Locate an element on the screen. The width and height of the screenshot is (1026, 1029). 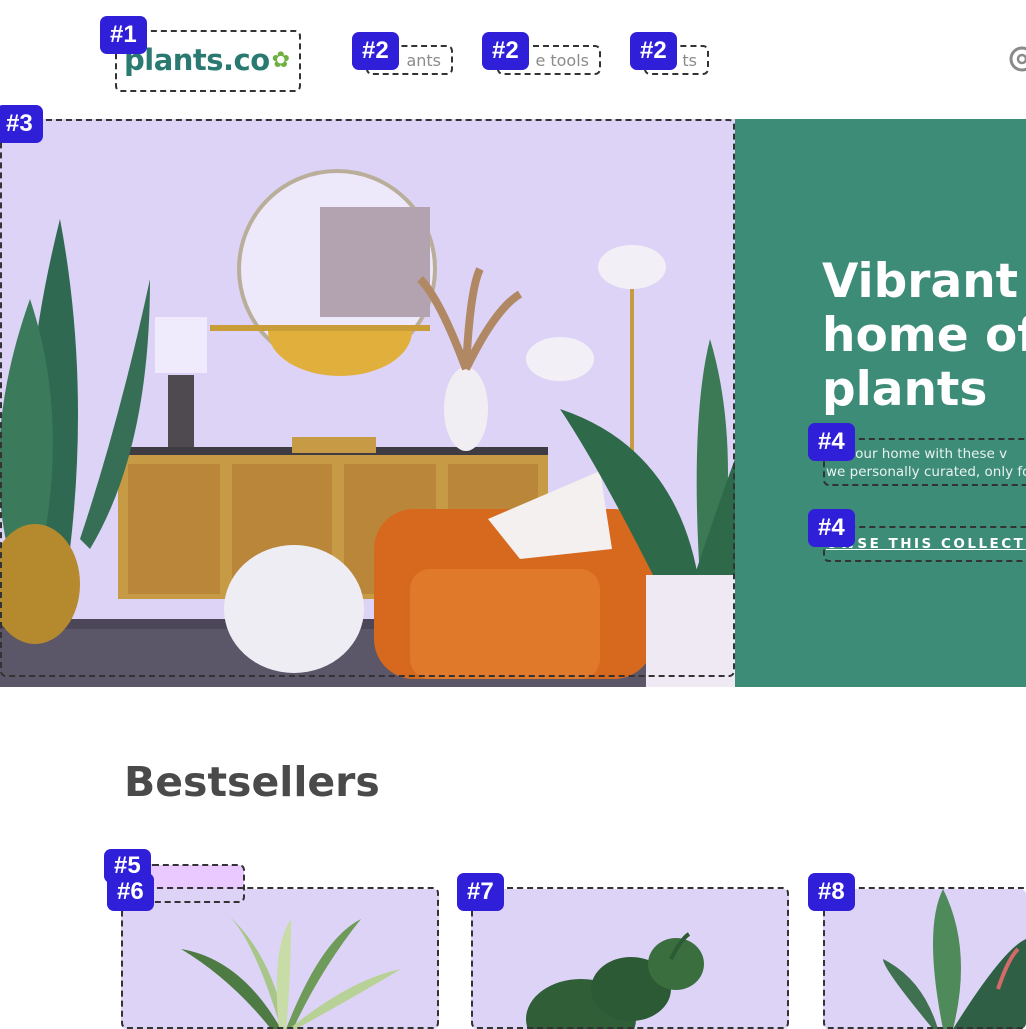
annotation-badge: #7 is located at coordinates (480, 892).